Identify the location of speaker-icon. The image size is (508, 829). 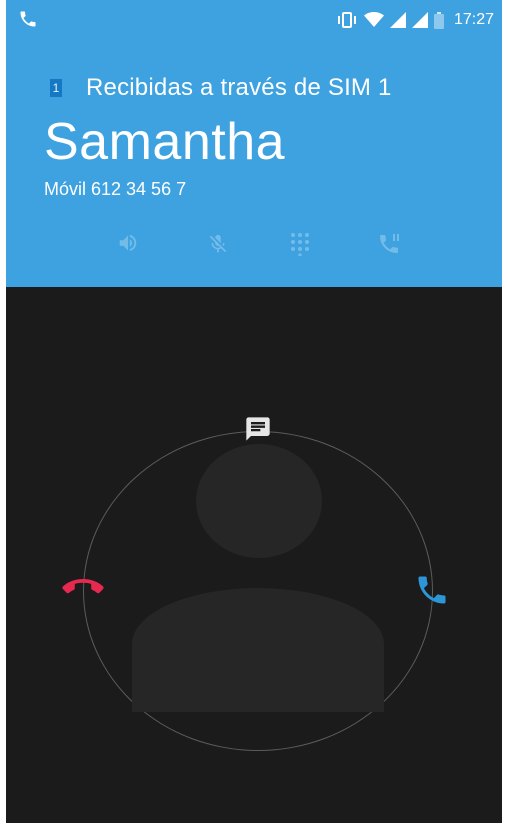
(128, 245).